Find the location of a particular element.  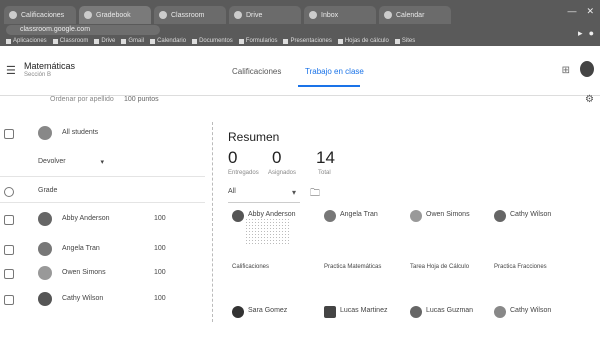

browser-tab: Classroom is located at coordinates (190, 15).